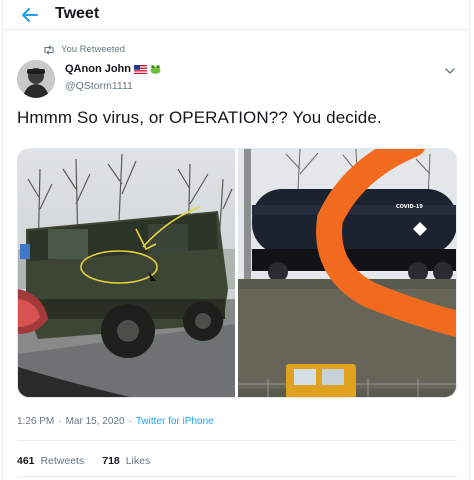 The width and height of the screenshot is (474, 480). Describe the element at coordinates (26, 461) in the screenshot. I see `retweets-count: 461` at that location.